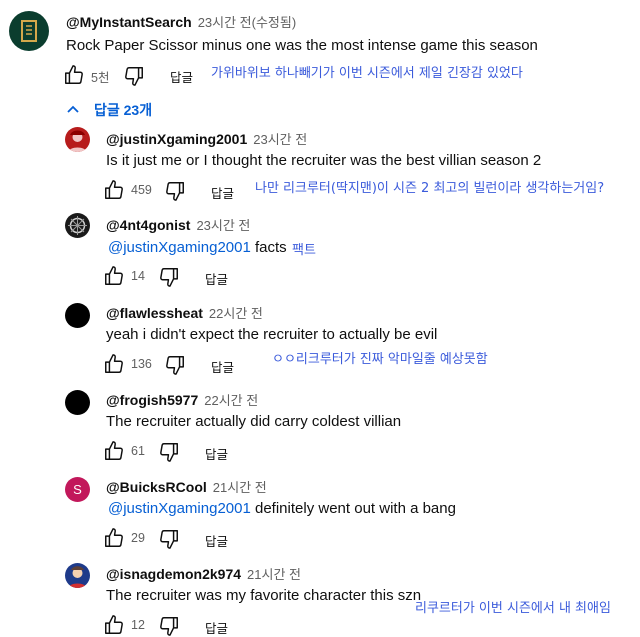  I want to click on reply-header: @justinXgaming2001 23시간 전, so click(206, 139).